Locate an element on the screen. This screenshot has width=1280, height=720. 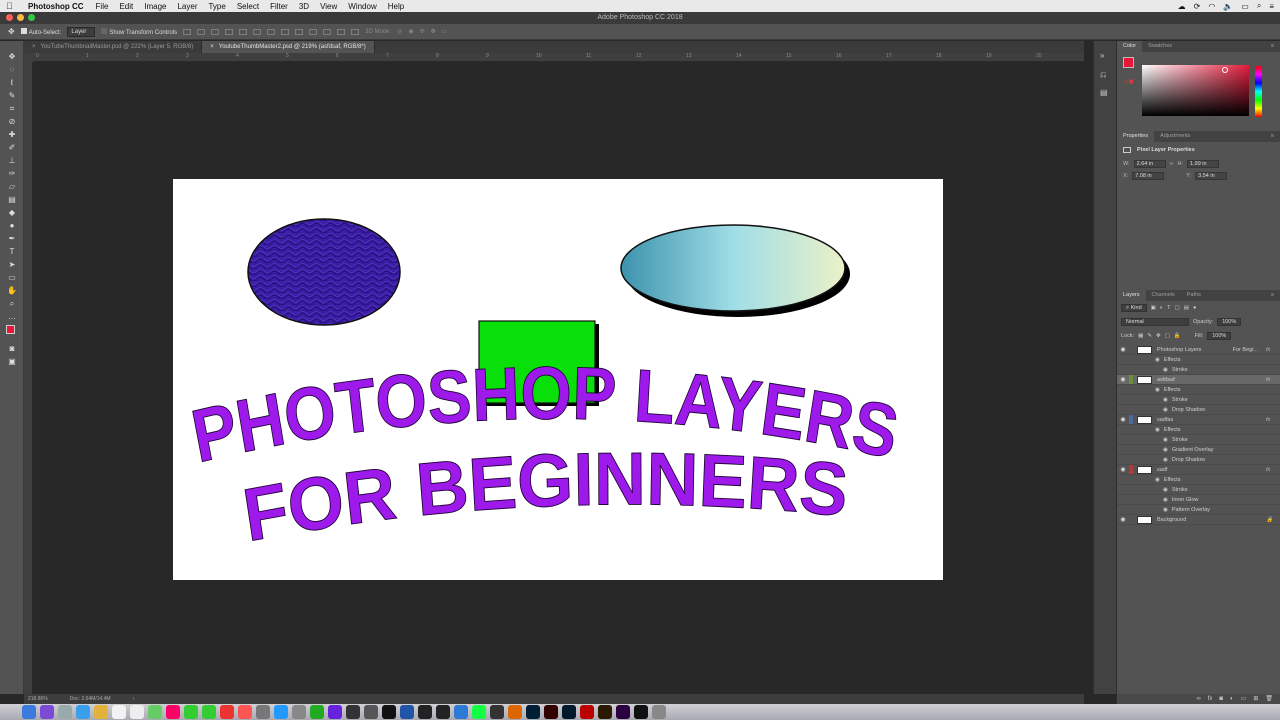
tab-color: Color is located at coordinates (1130, 46).